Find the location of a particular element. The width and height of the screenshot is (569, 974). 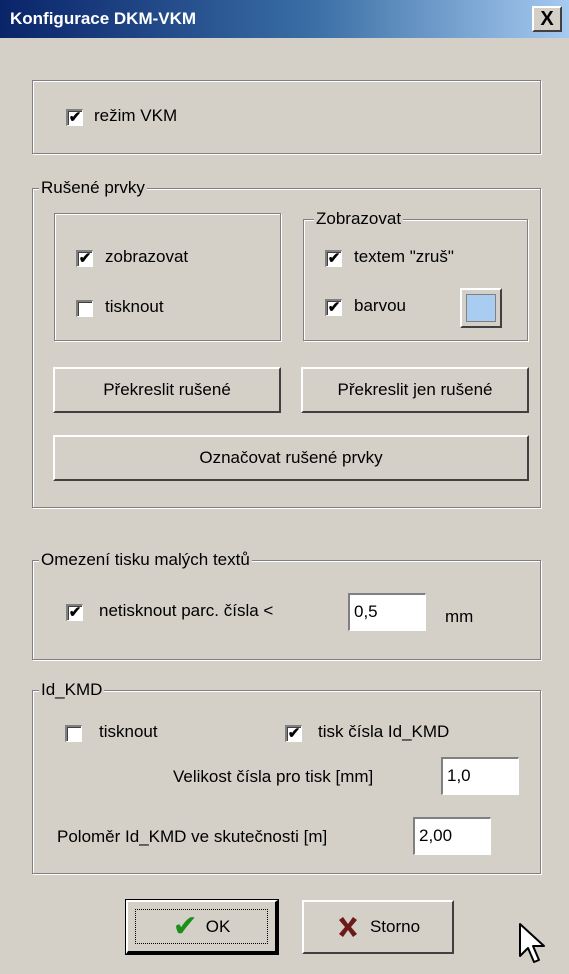

velikost-input: 1,0 is located at coordinates (480, 776).